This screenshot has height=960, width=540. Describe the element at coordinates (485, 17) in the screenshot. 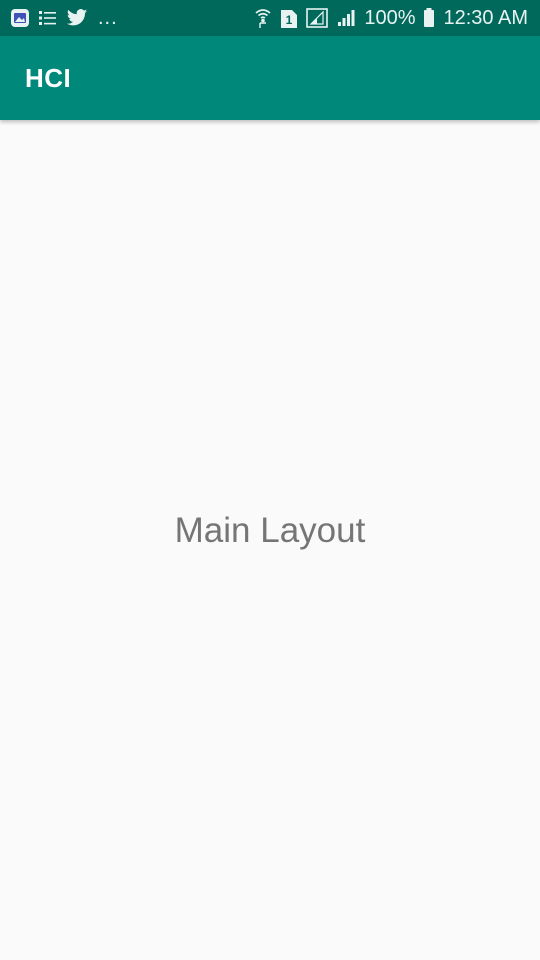

I see `clock: 12:30 AM` at that location.